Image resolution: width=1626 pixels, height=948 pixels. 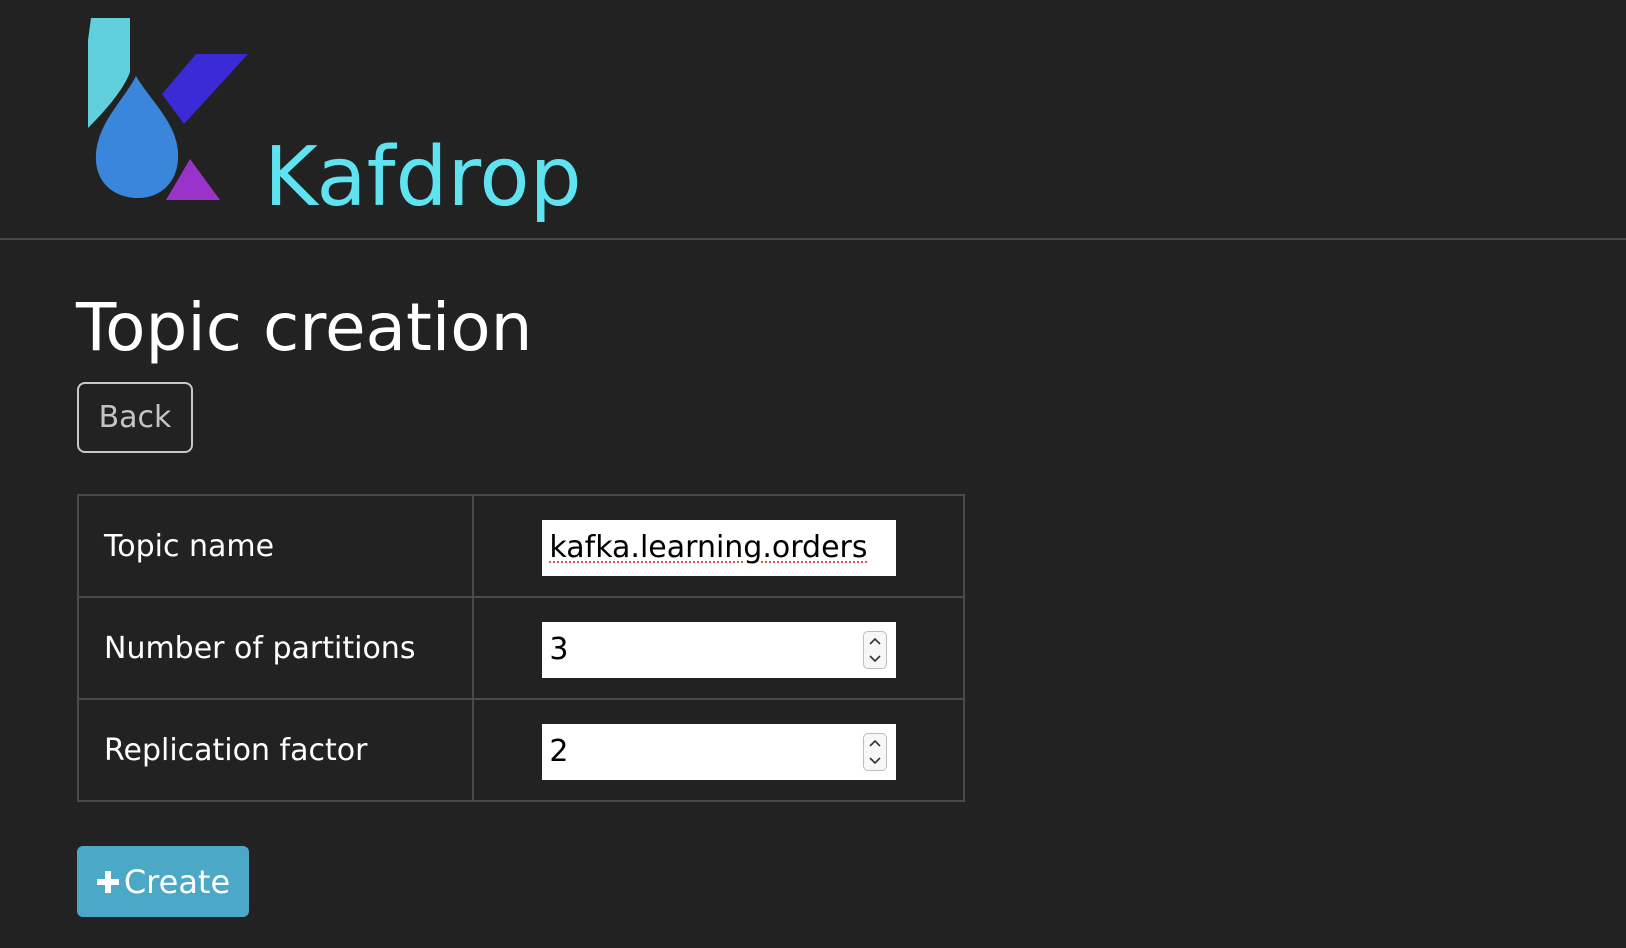 I want to click on brand-name: Kafdrop, so click(x=423, y=178).